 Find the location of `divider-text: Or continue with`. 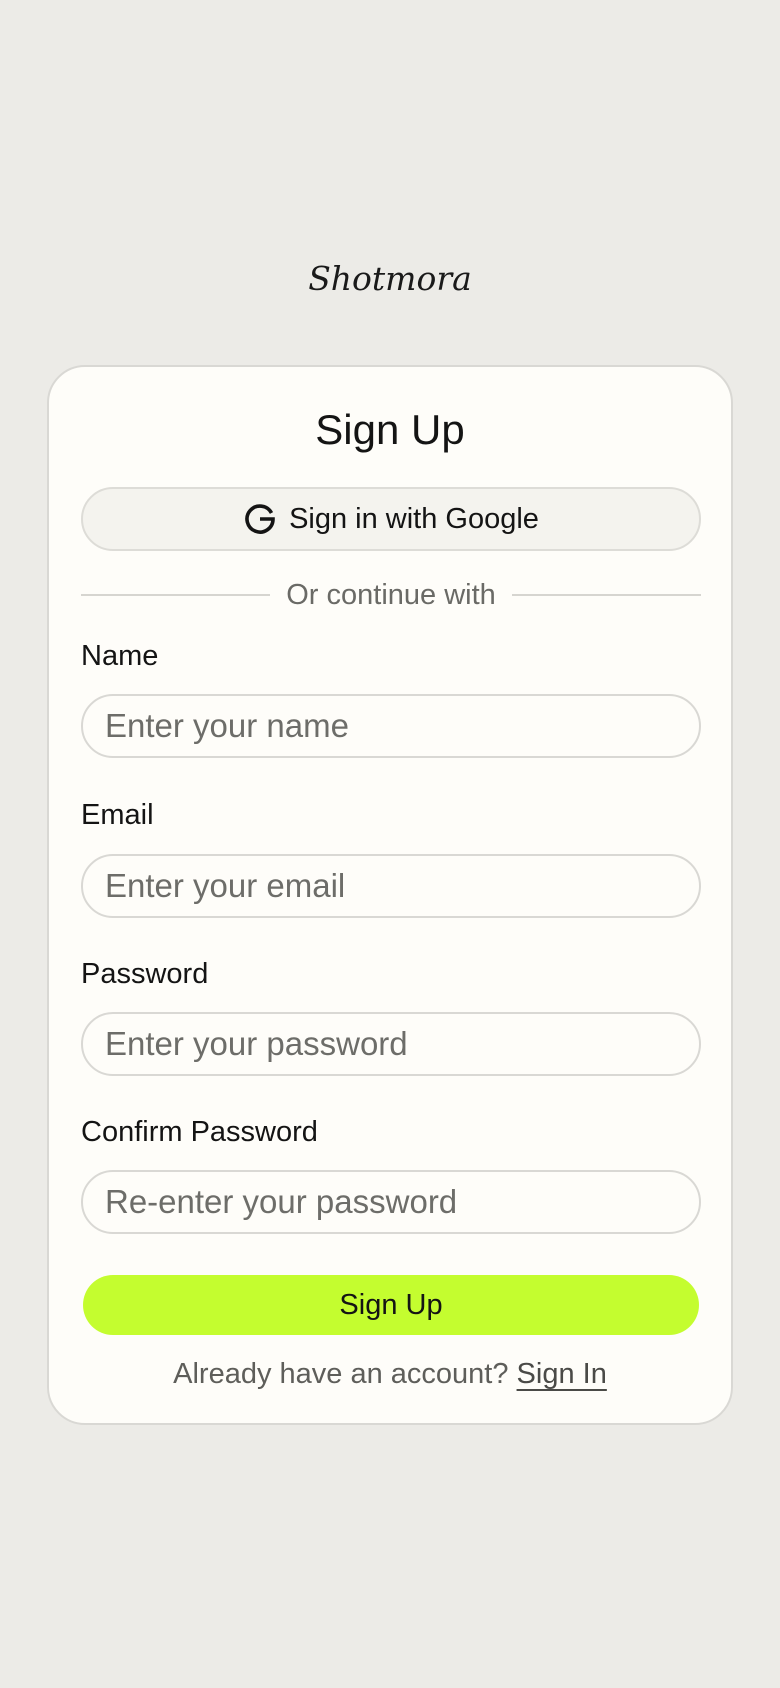

divider-text: Or continue with is located at coordinates (391, 594).